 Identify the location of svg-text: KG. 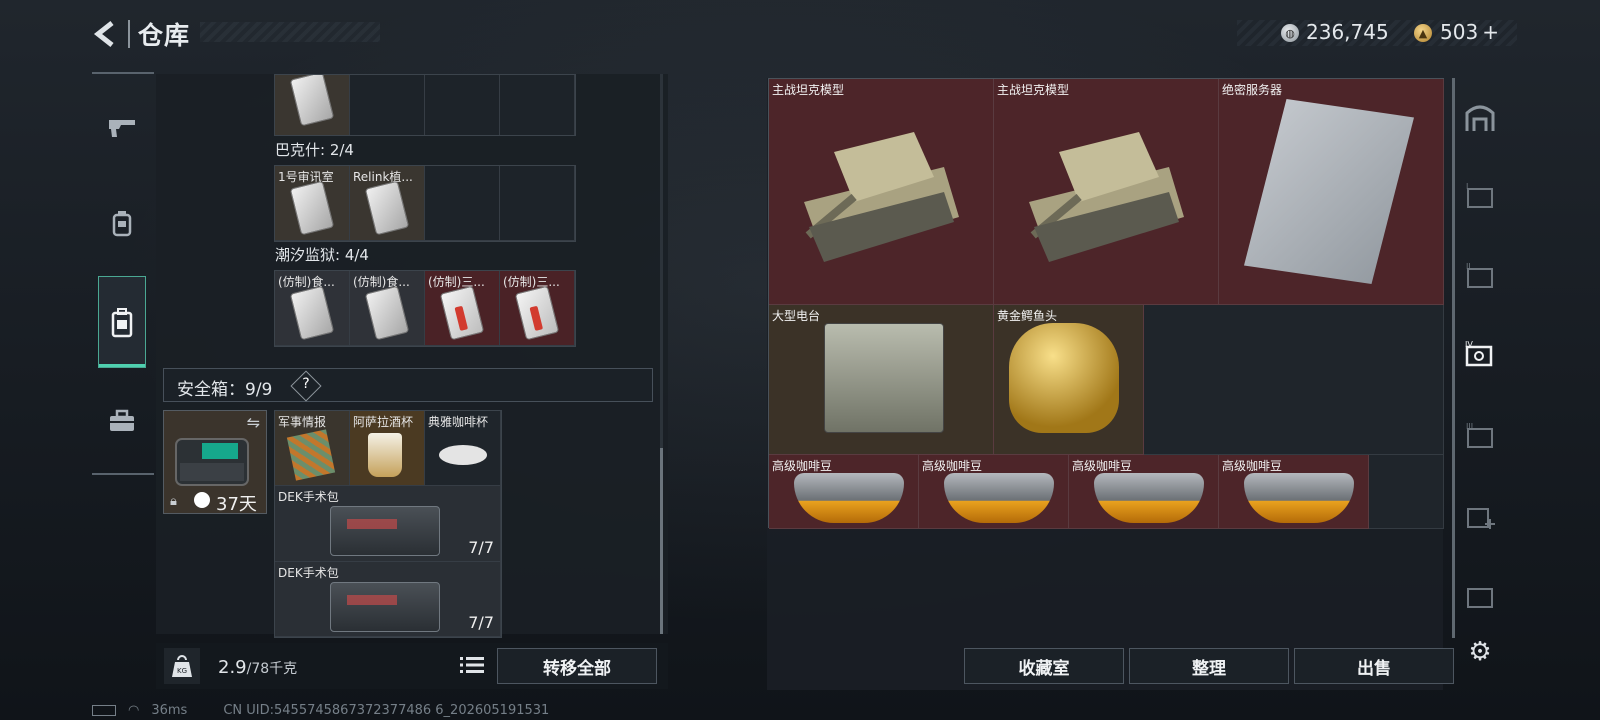
(182, 671).